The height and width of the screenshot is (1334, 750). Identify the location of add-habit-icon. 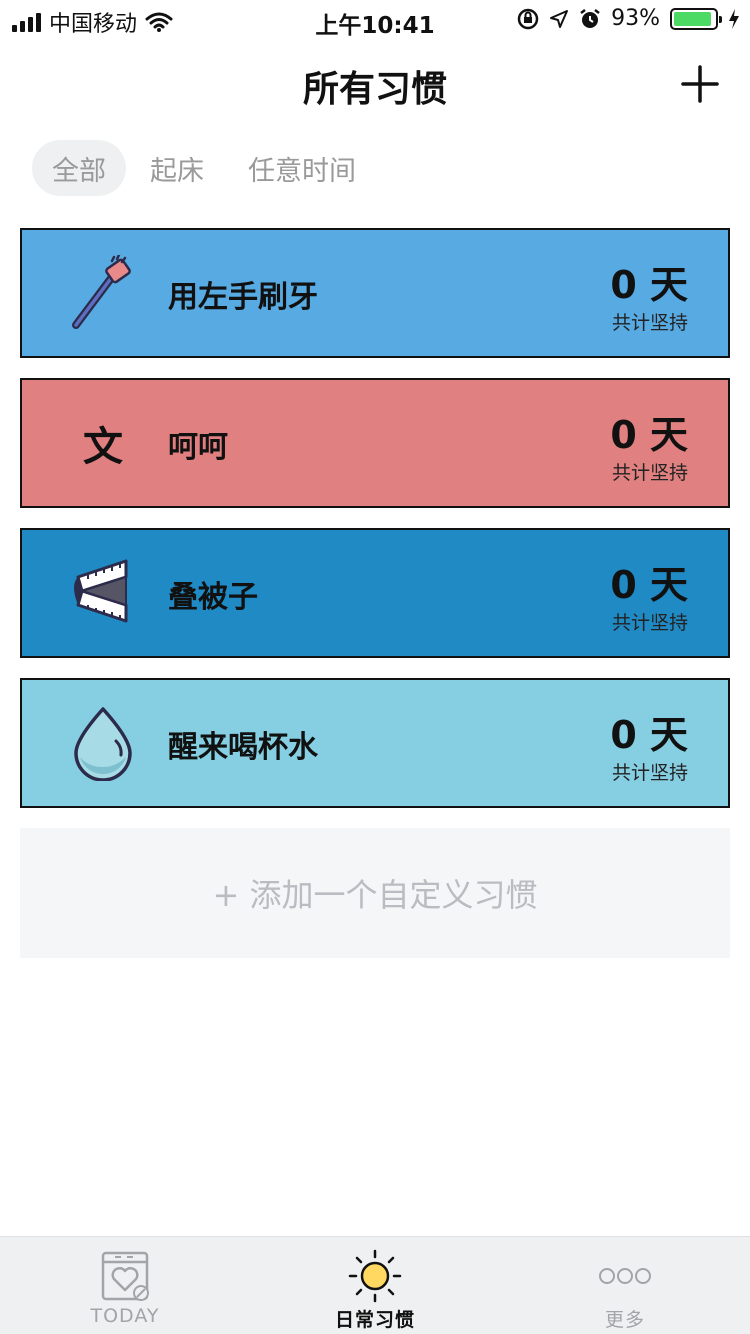
(700, 84).